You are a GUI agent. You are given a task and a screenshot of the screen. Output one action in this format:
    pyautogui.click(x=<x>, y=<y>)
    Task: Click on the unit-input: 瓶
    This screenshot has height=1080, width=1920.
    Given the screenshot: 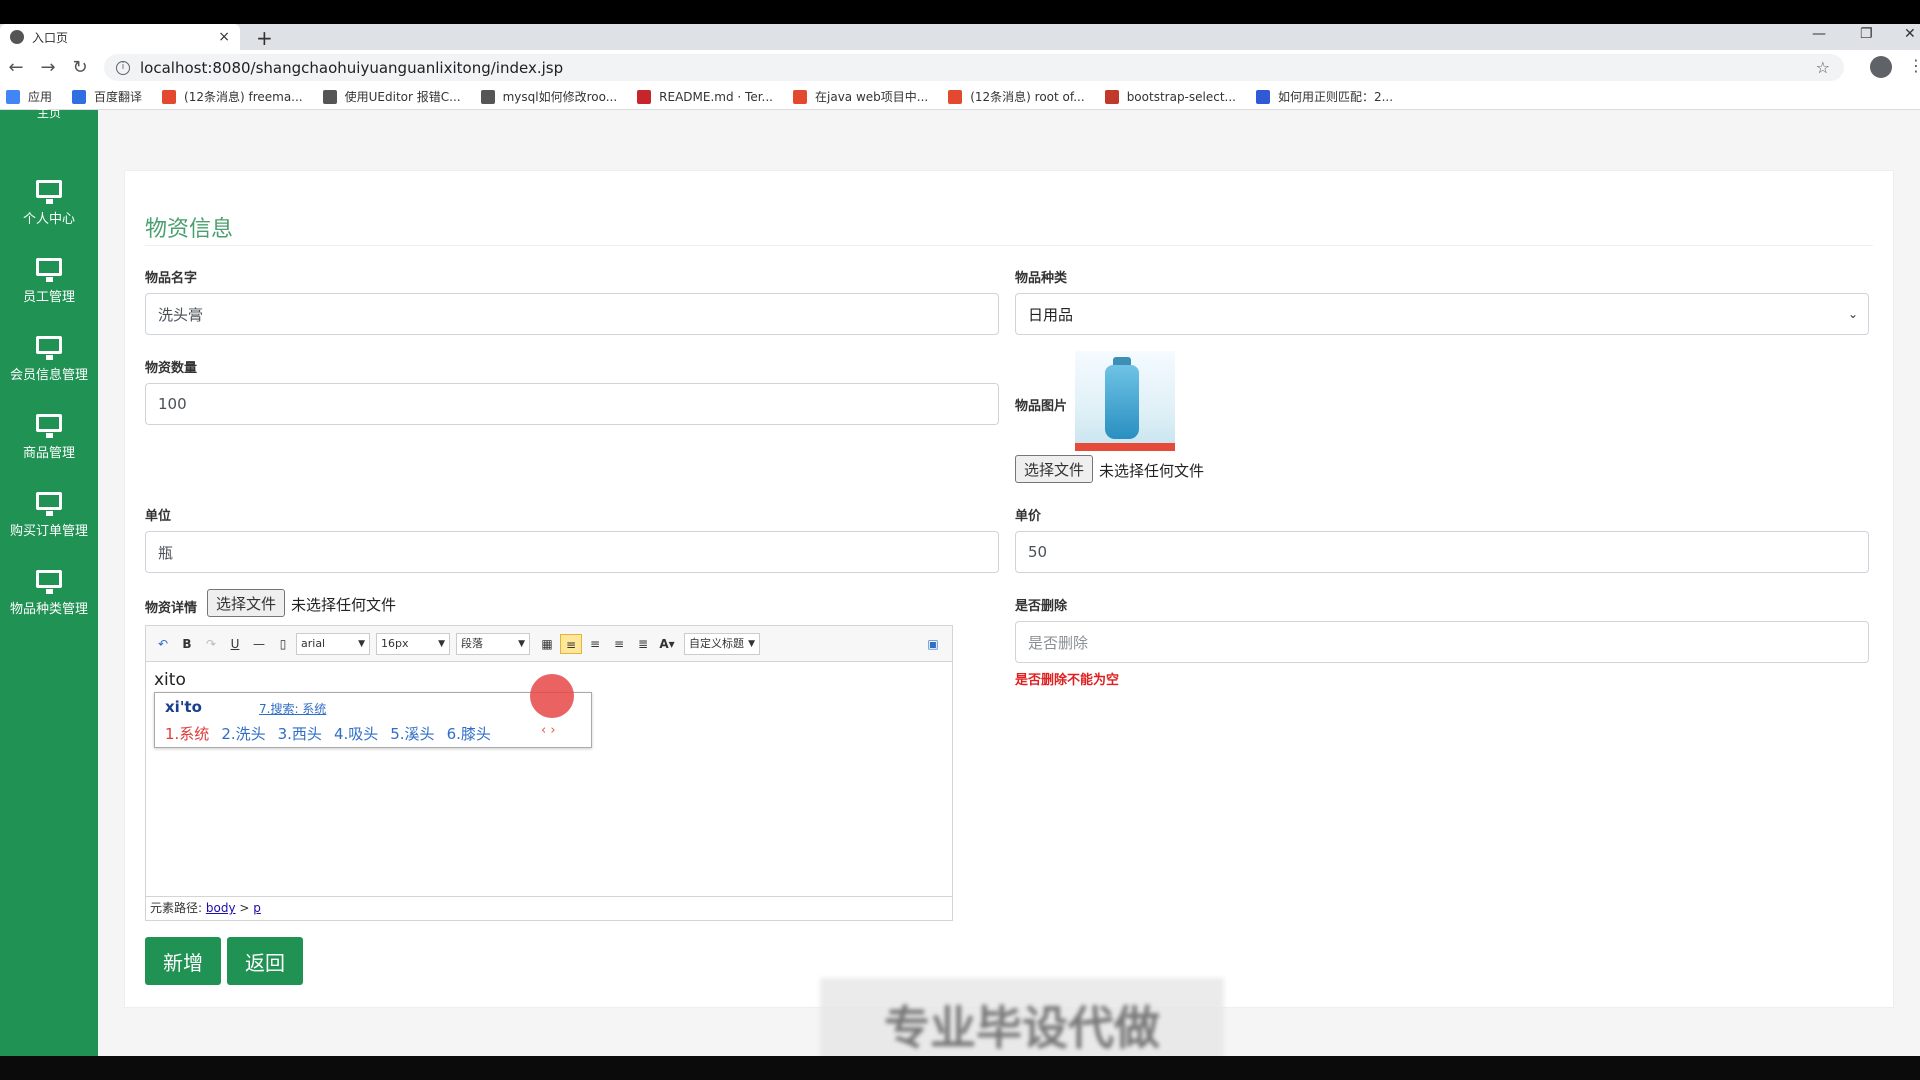 What is the action you would take?
    pyautogui.click(x=572, y=552)
    